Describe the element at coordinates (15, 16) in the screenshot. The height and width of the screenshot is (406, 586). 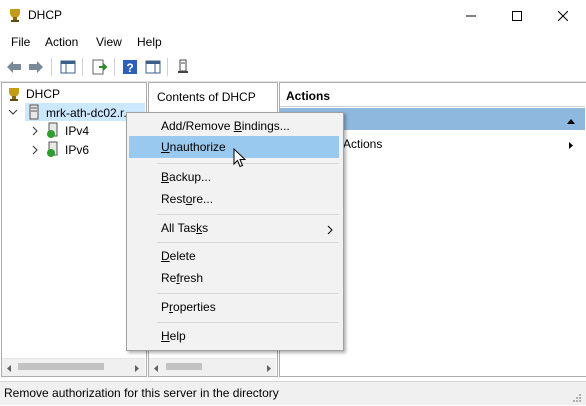
I see `dhcp-app-icon` at that location.